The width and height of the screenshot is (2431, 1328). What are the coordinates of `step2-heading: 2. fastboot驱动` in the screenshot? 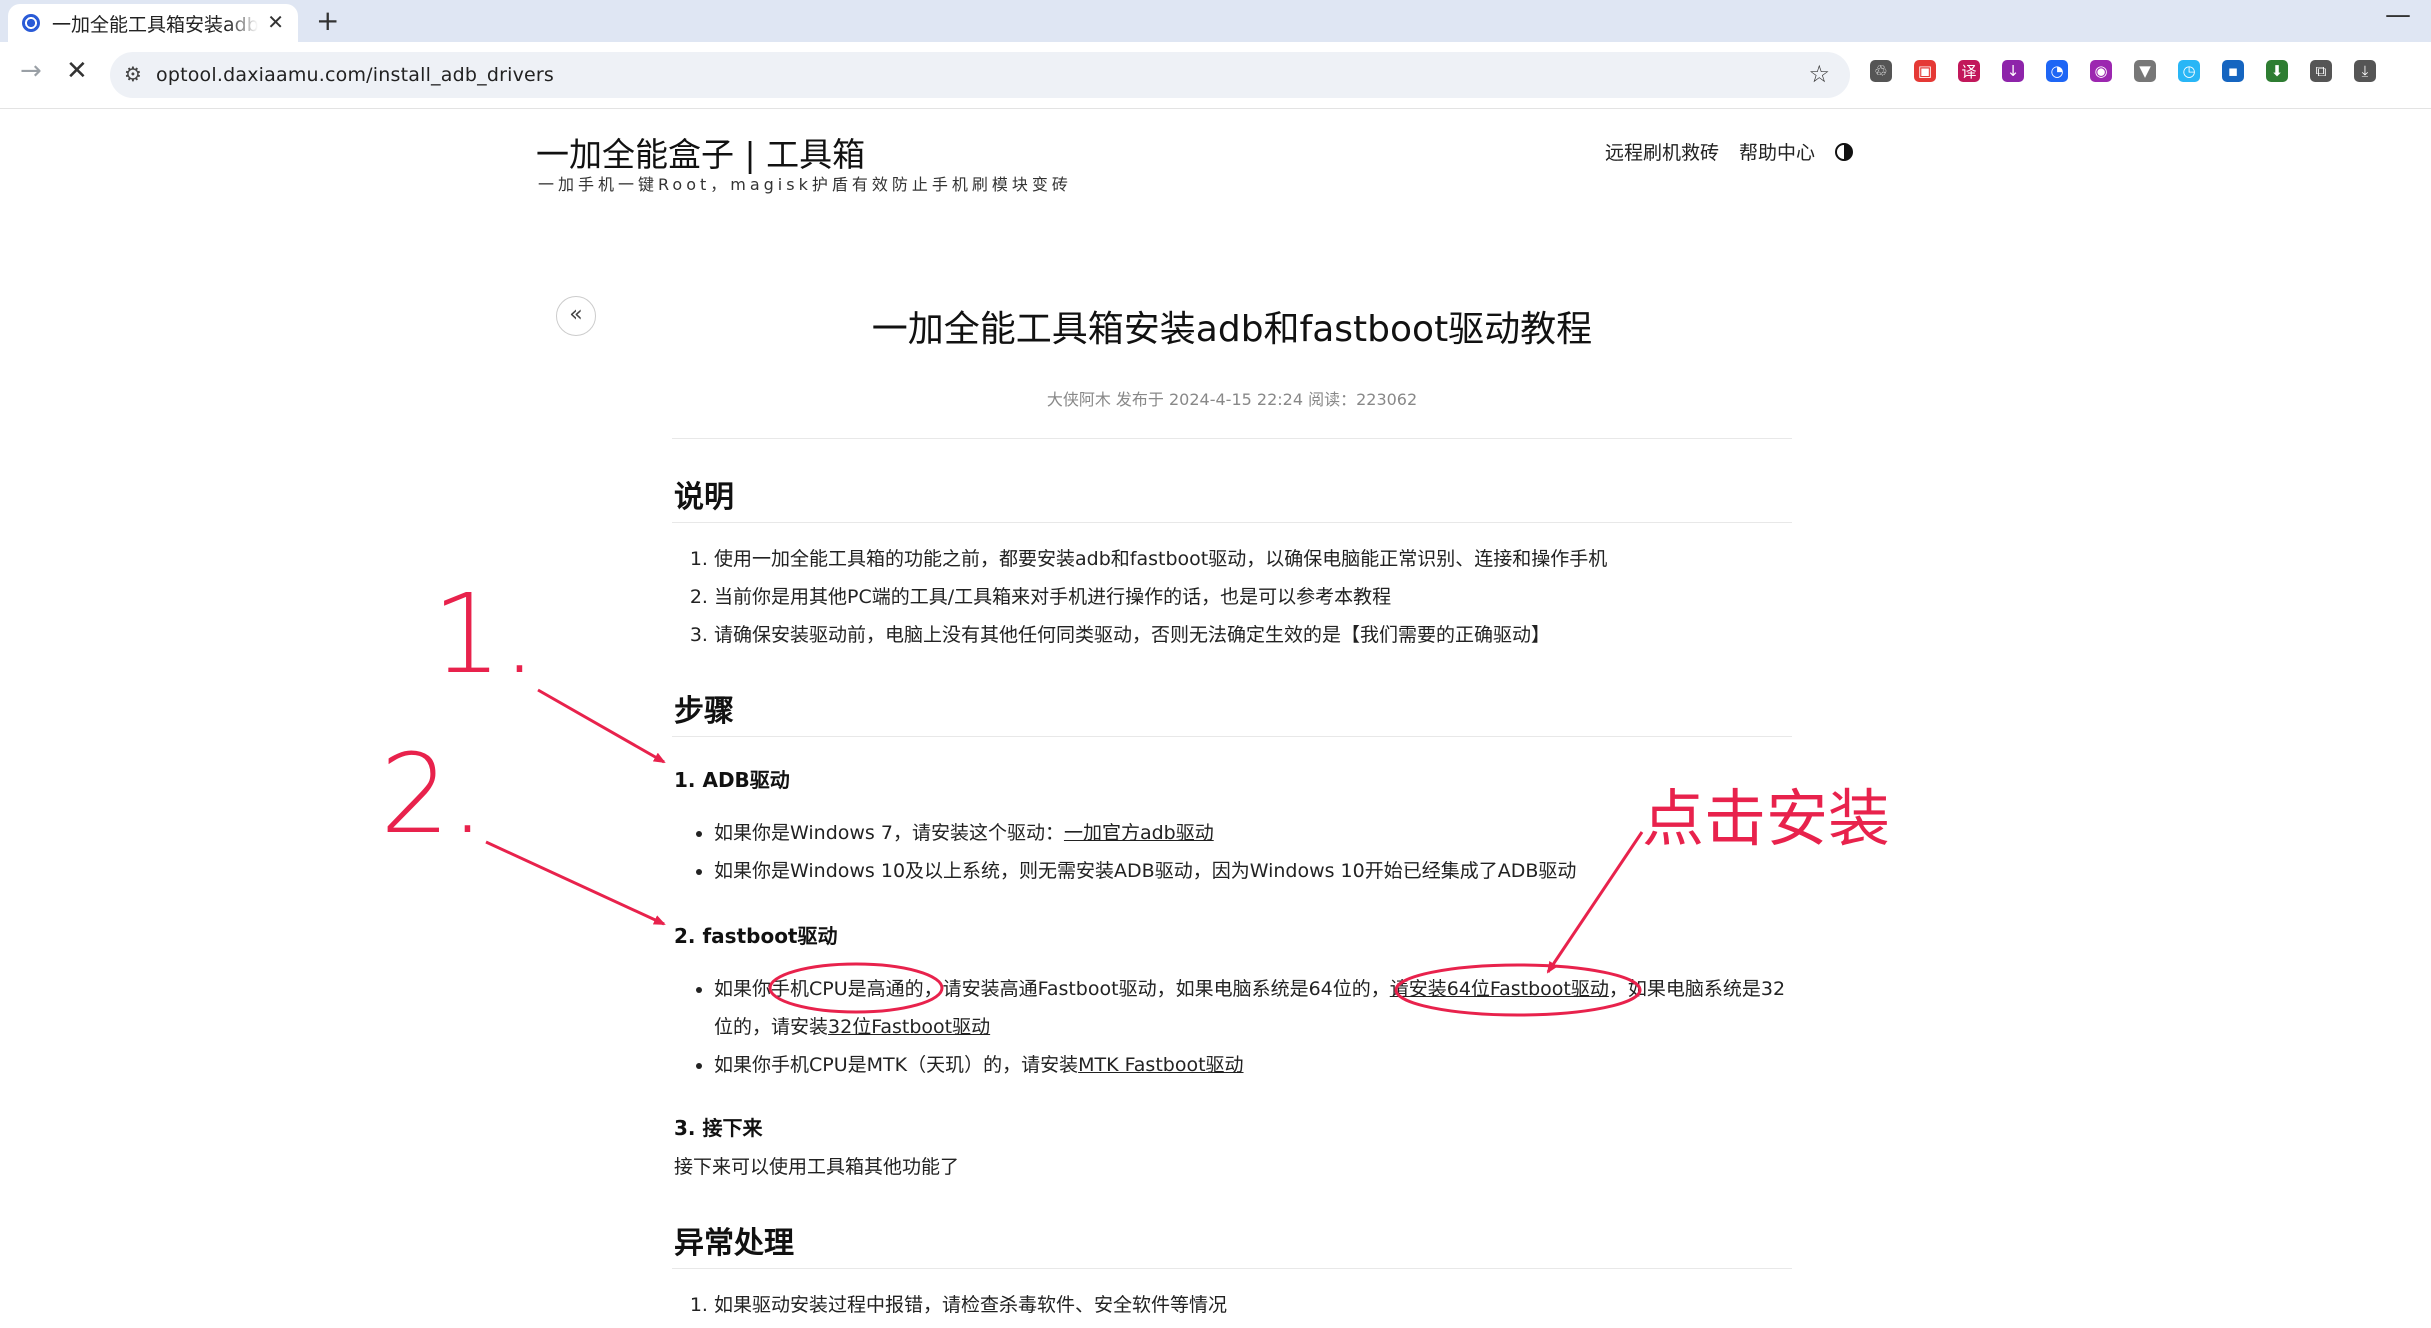 It's located at (756, 936).